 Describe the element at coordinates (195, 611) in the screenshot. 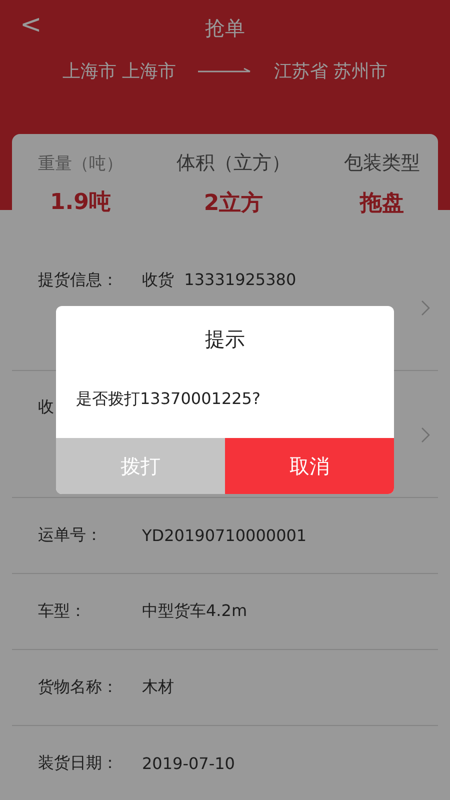

I see `row-value: 中型货车4.2m` at that location.